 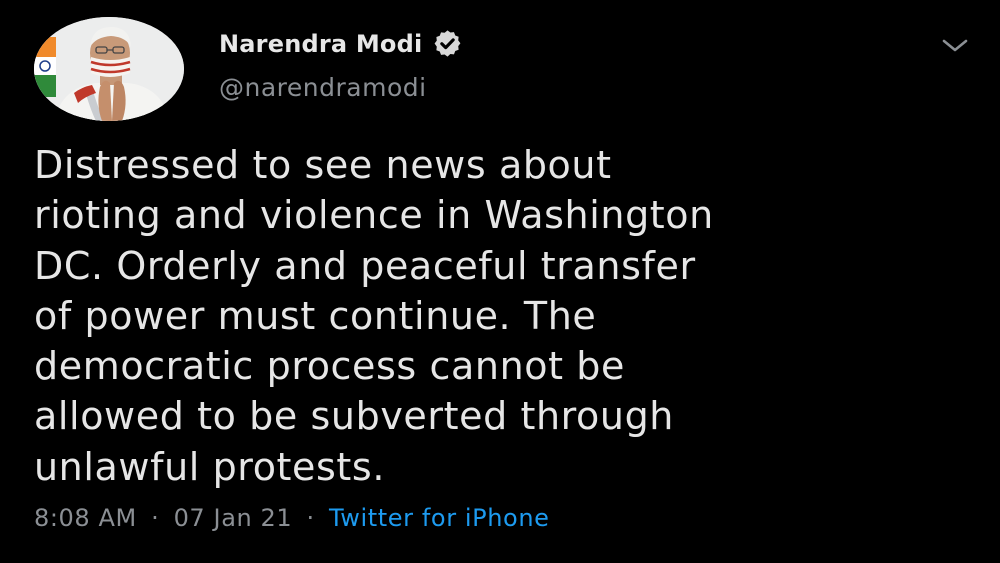 I want to click on avatar-image, so click(x=109, y=69).